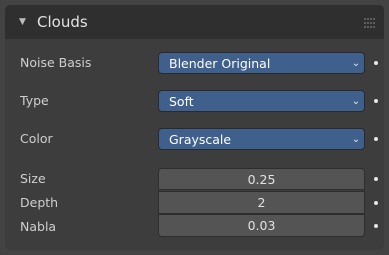 This screenshot has height=255, width=389. I want to click on nabla-label: Nabla, so click(38, 226).